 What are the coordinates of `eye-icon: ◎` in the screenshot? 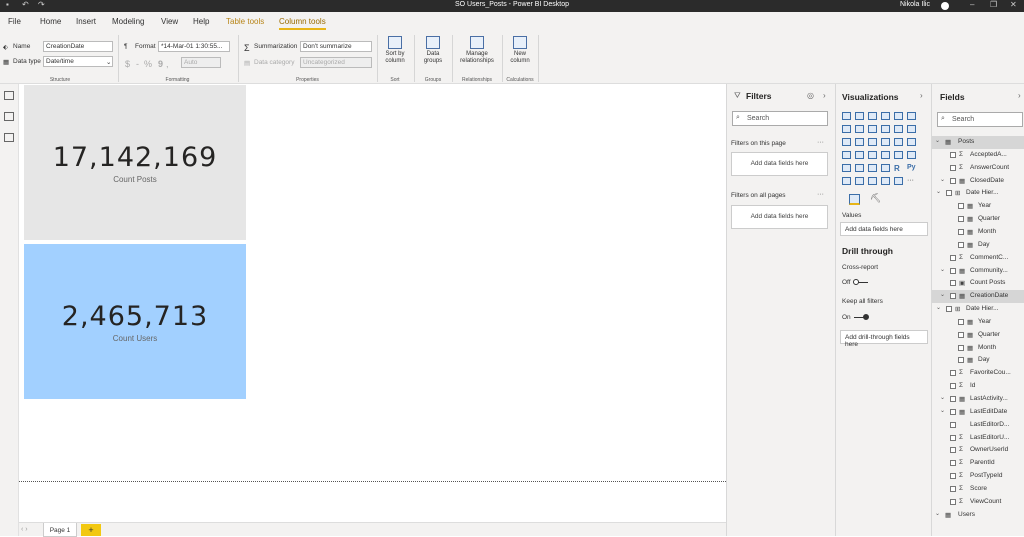 It's located at (810, 95).